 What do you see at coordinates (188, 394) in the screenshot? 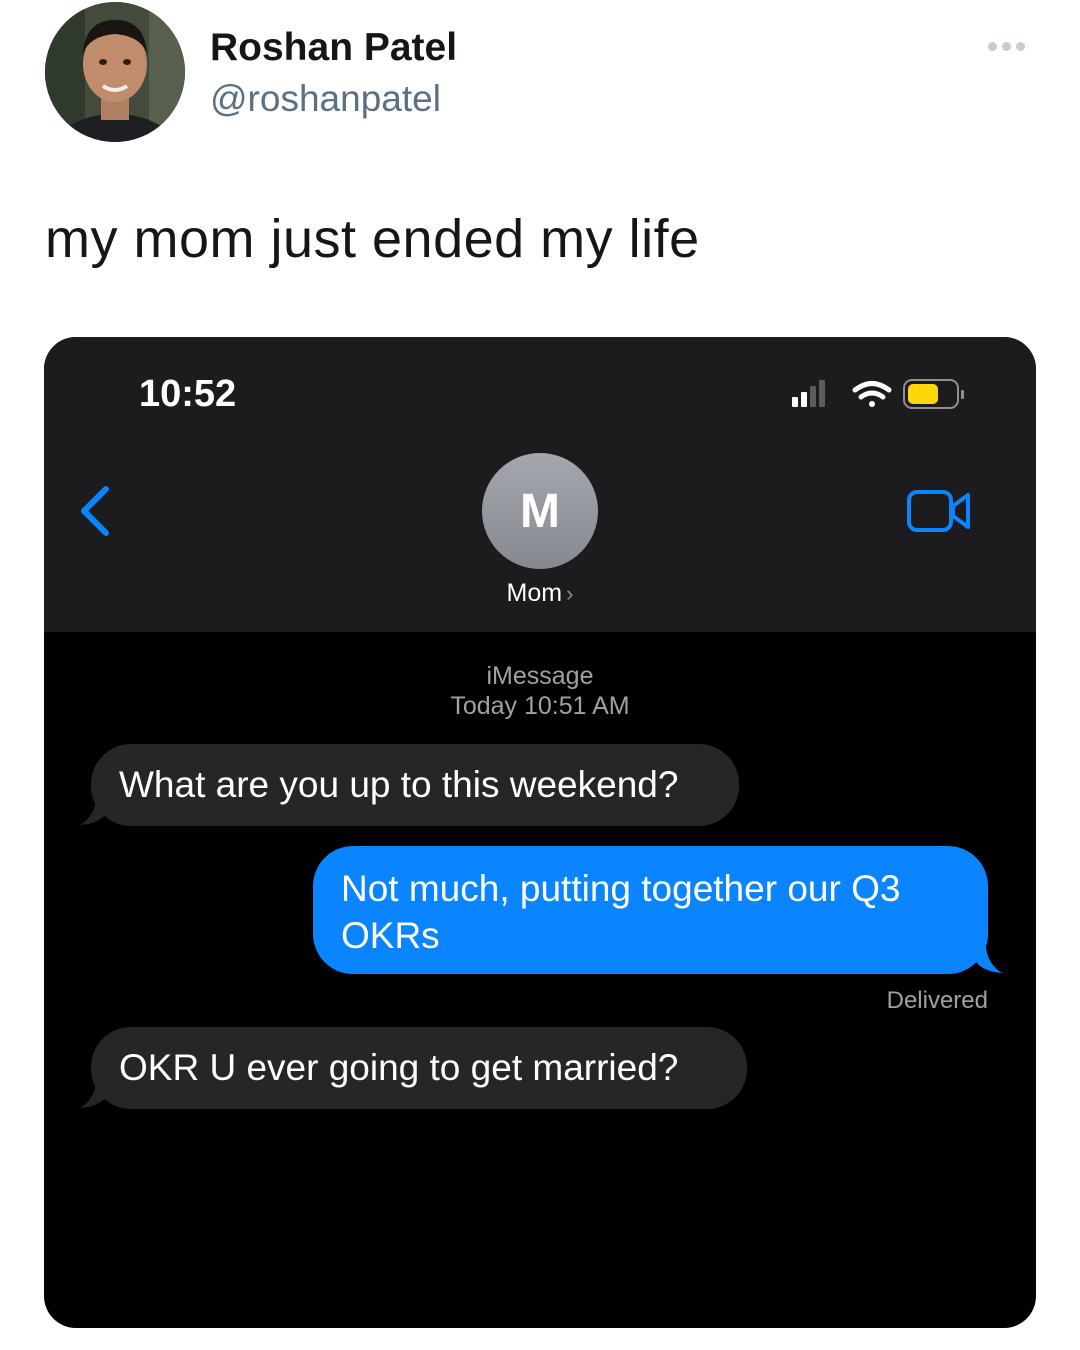
I see `status-time: 10:52` at bounding box center [188, 394].